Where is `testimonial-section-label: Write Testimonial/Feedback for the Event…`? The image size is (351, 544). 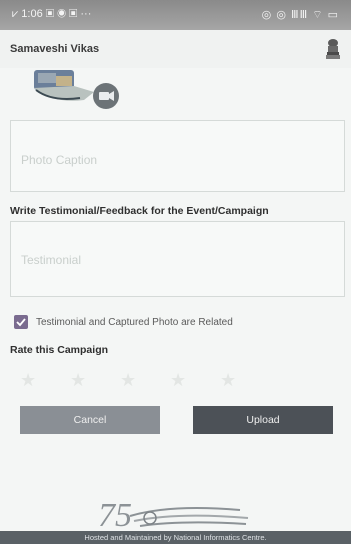
testimonial-section-label: Write Testimonial/Feedback for the Event… is located at coordinates (139, 211).